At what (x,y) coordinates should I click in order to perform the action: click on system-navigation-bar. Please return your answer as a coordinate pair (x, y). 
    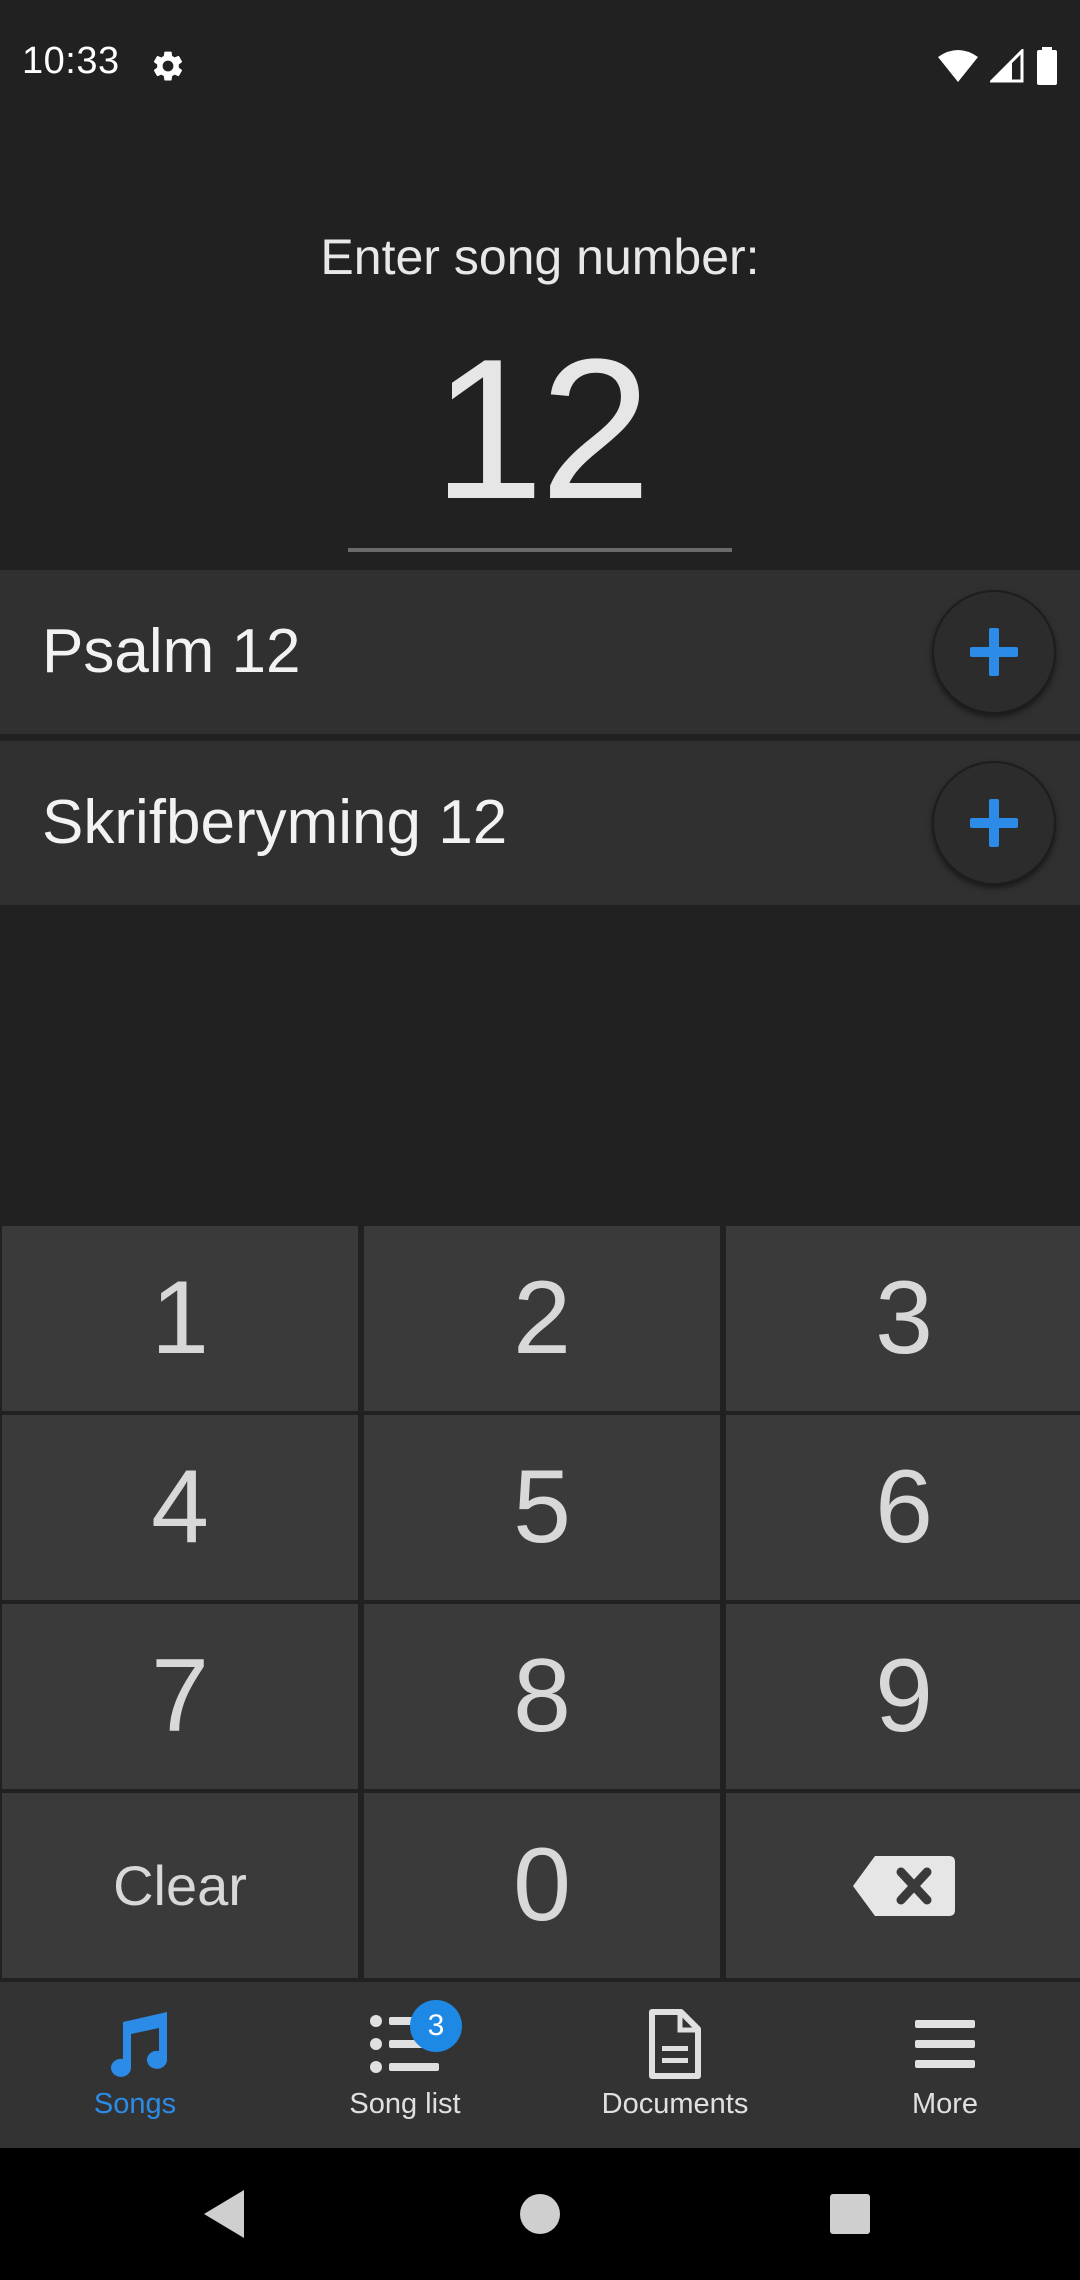
    Looking at the image, I should click on (540, 2214).